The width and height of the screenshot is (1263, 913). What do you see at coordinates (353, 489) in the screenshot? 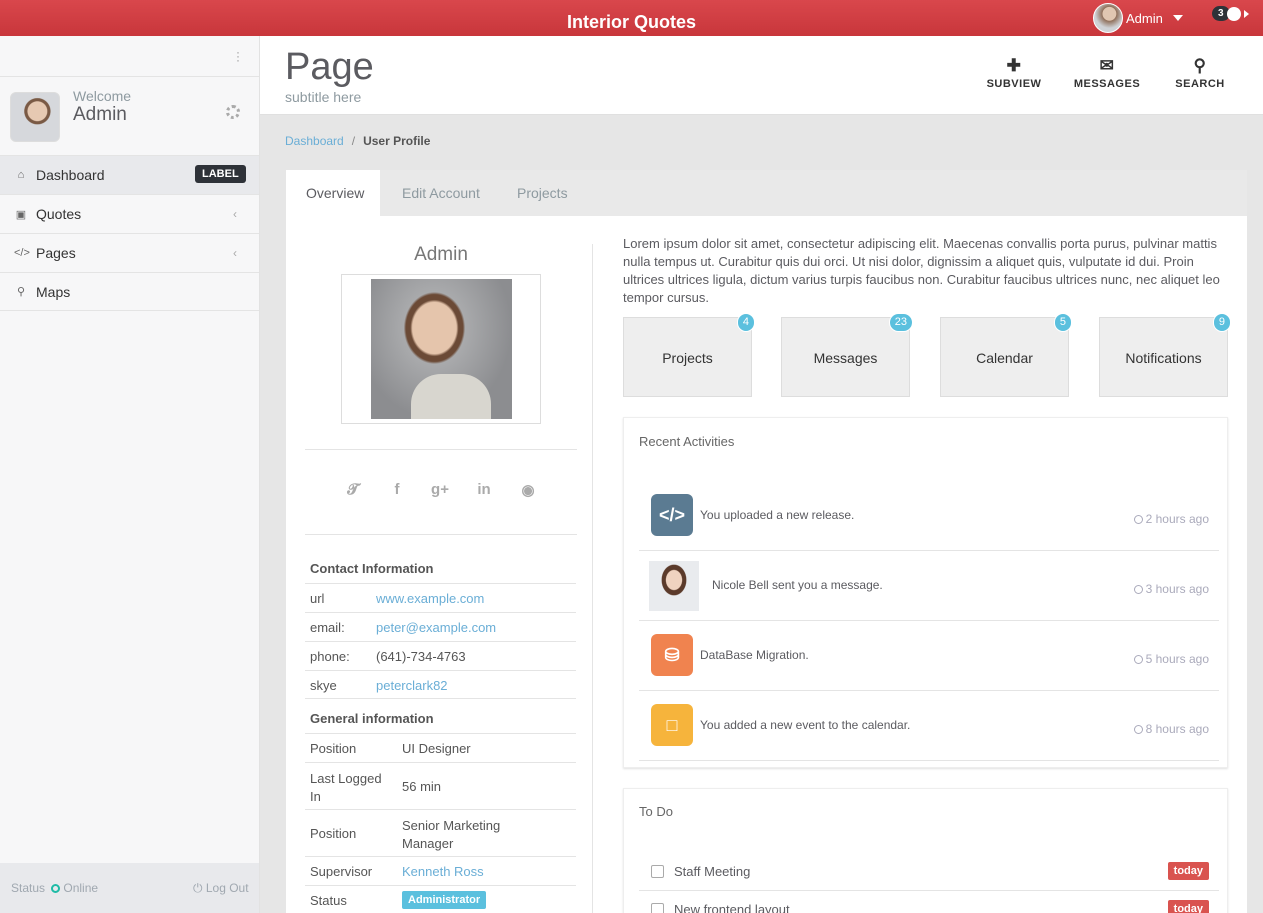
I see `twitter-icon: 𝓣` at bounding box center [353, 489].